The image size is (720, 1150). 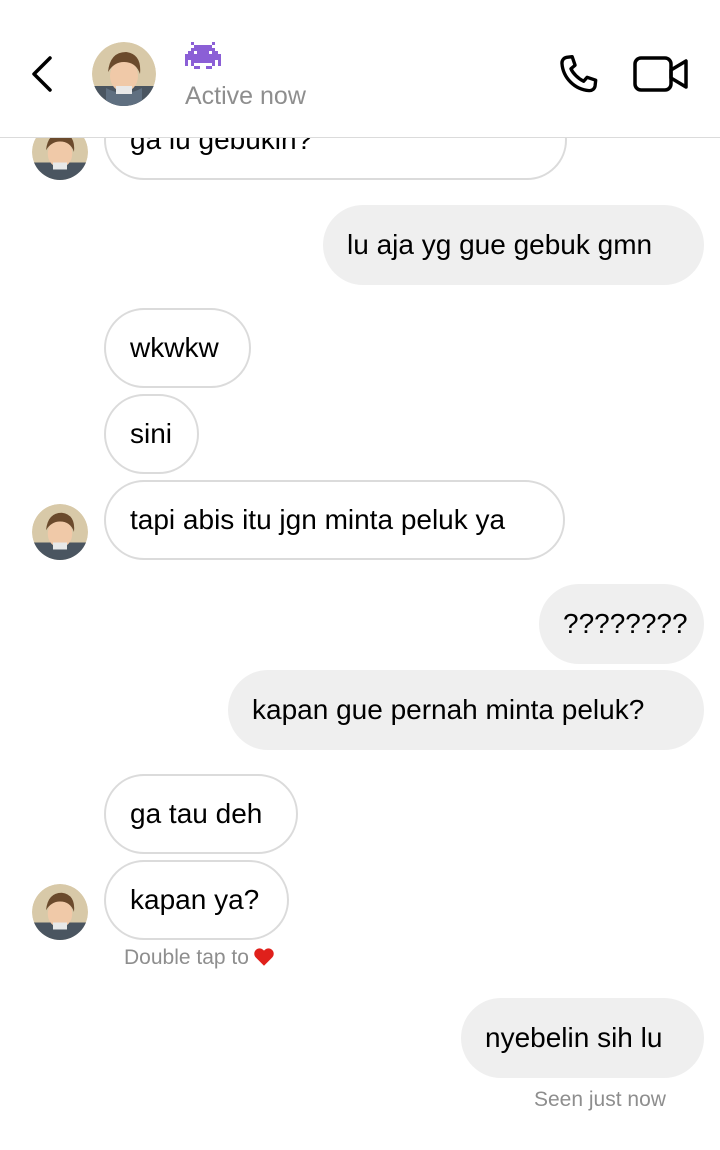 I want to click on message-bubble-incoming: tapi abis itu jgn minta peluk ya, so click(x=334, y=520).